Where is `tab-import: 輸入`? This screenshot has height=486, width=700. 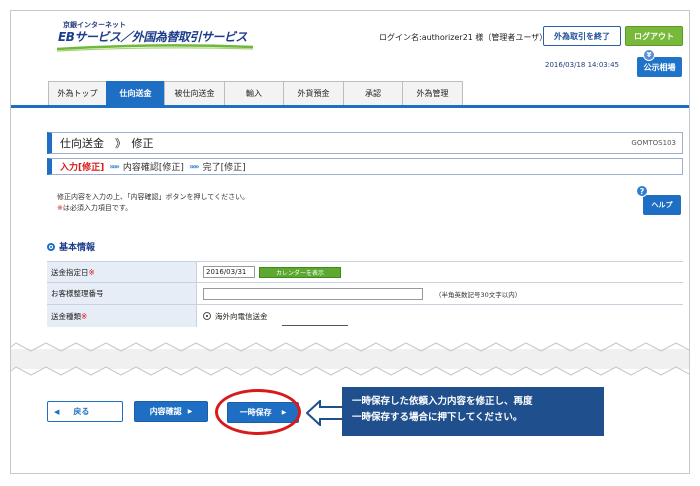
tab-import: 輸入 is located at coordinates (254, 93).